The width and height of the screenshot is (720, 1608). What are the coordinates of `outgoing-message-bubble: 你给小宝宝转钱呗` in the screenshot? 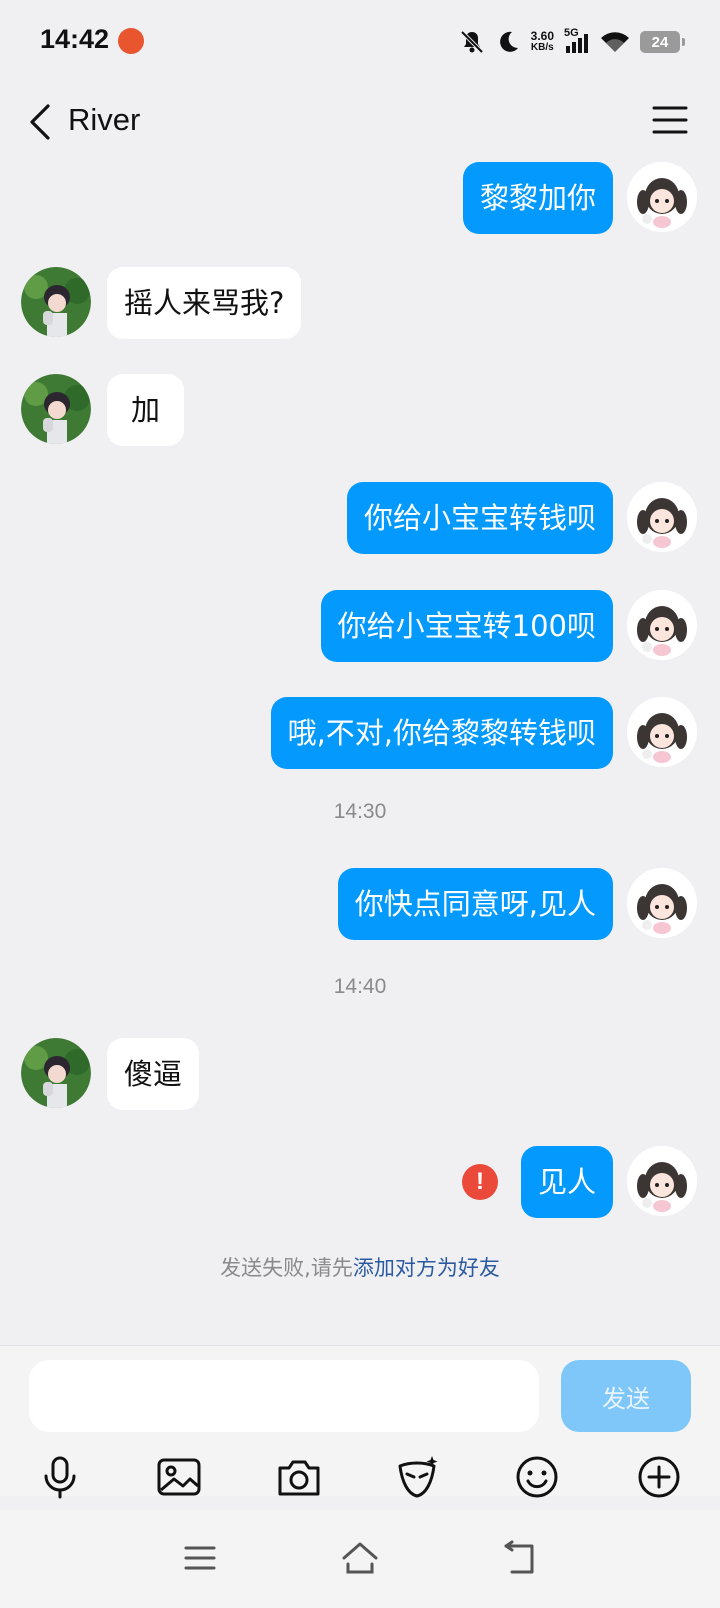 It's located at (479, 518).